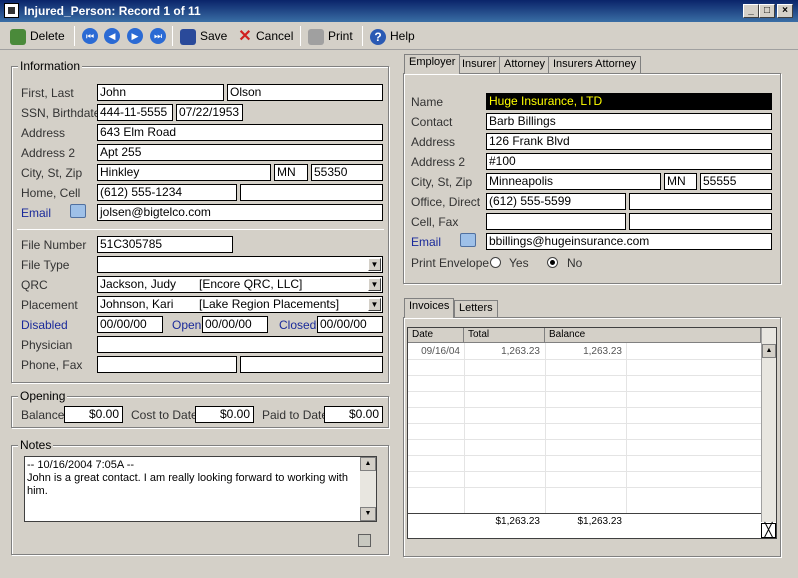 The width and height of the screenshot is (798, 578). I want to click on x-icon: ✕, so click(245, 36).